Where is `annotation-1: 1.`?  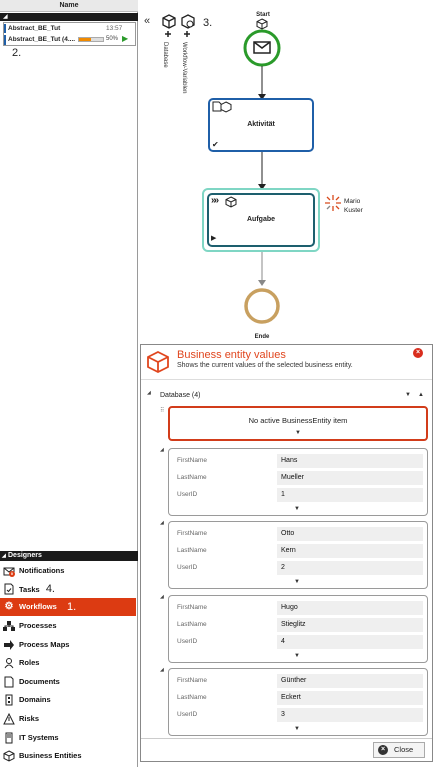 annotation-1: 1. is located at coordinates (72, 607).